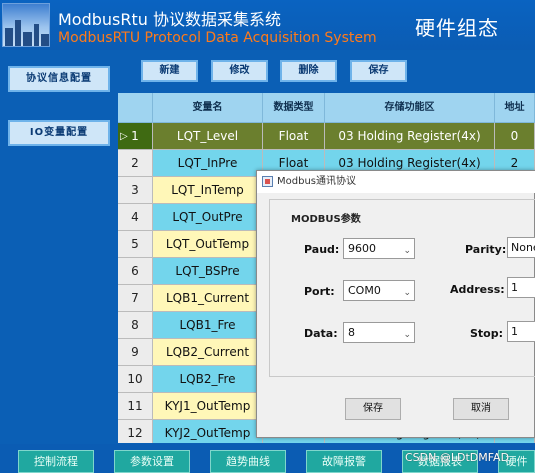 The image size is (535, 473). I want to click on row-index-cell-text: 8, so click(135, 325).